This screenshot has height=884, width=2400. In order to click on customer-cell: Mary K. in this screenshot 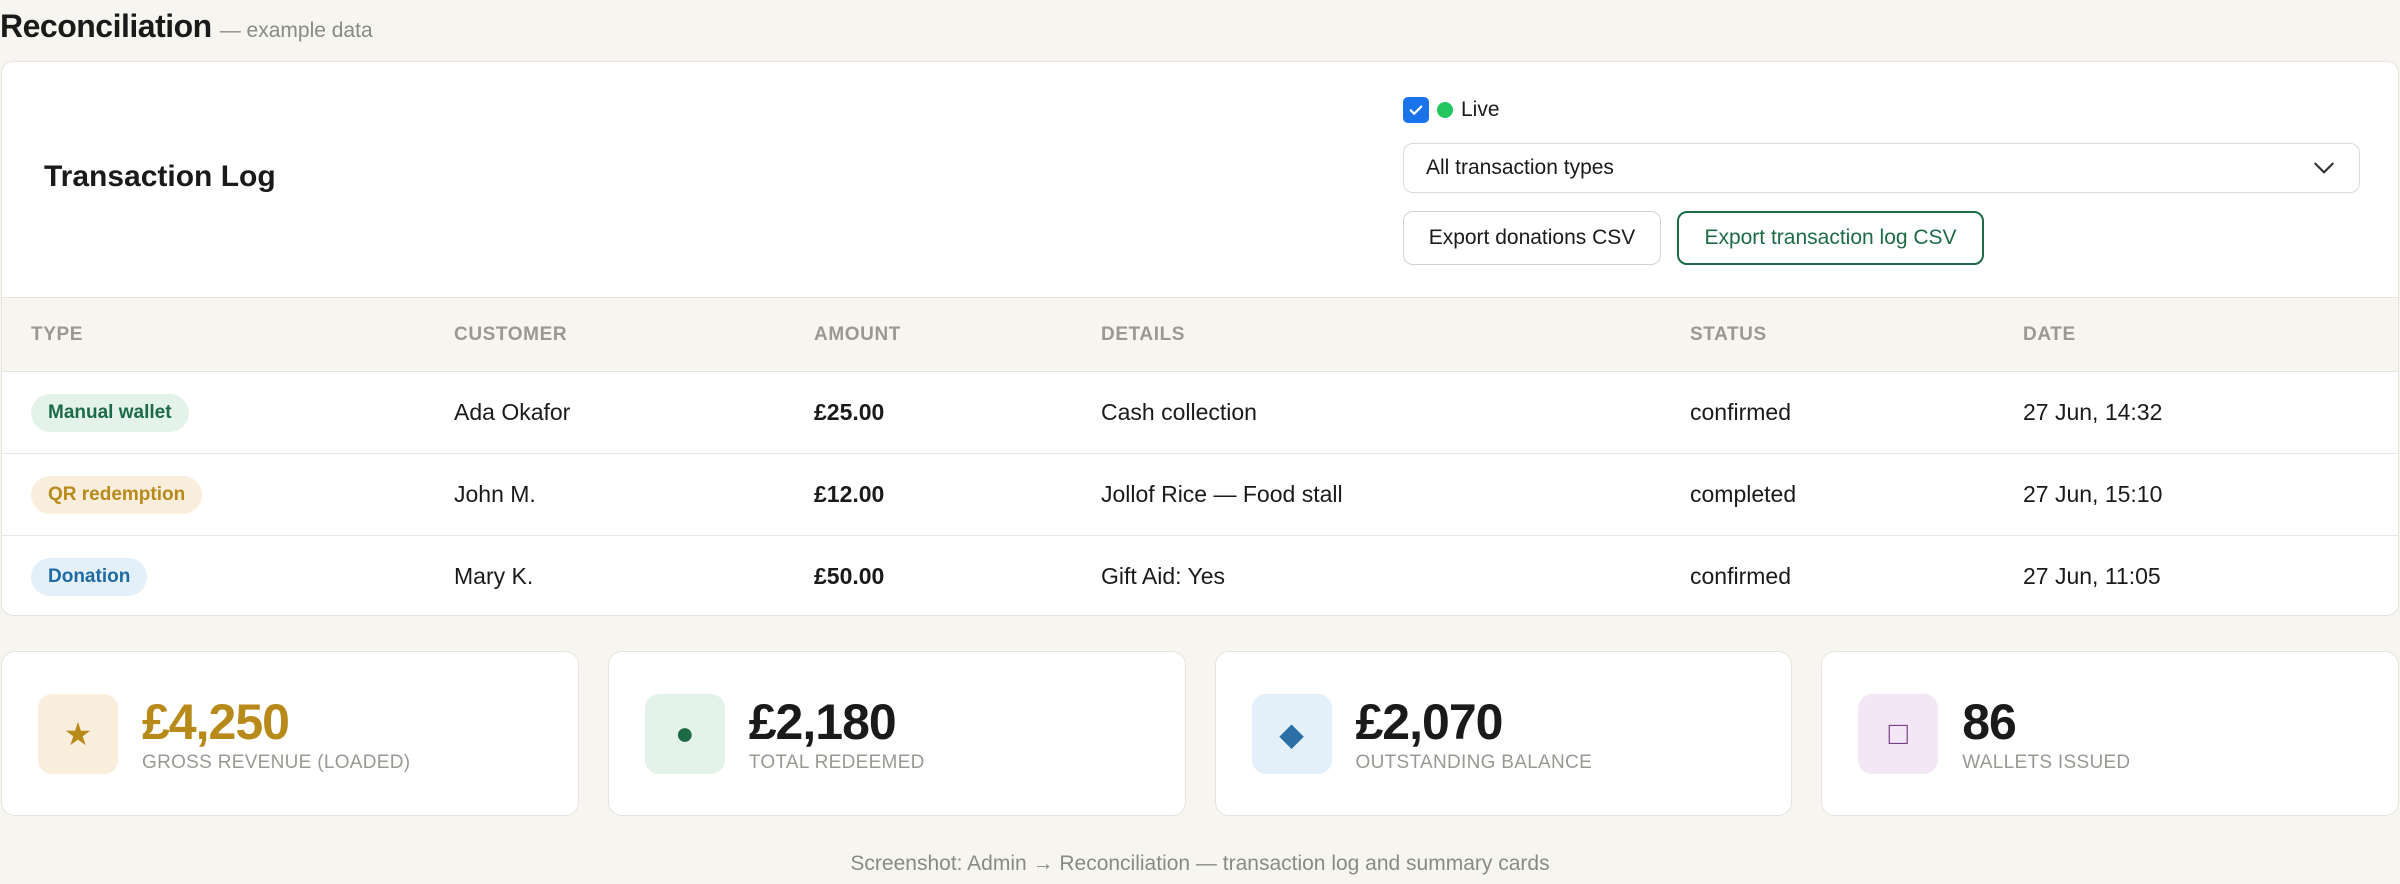, I will do `click(494, 576)`.